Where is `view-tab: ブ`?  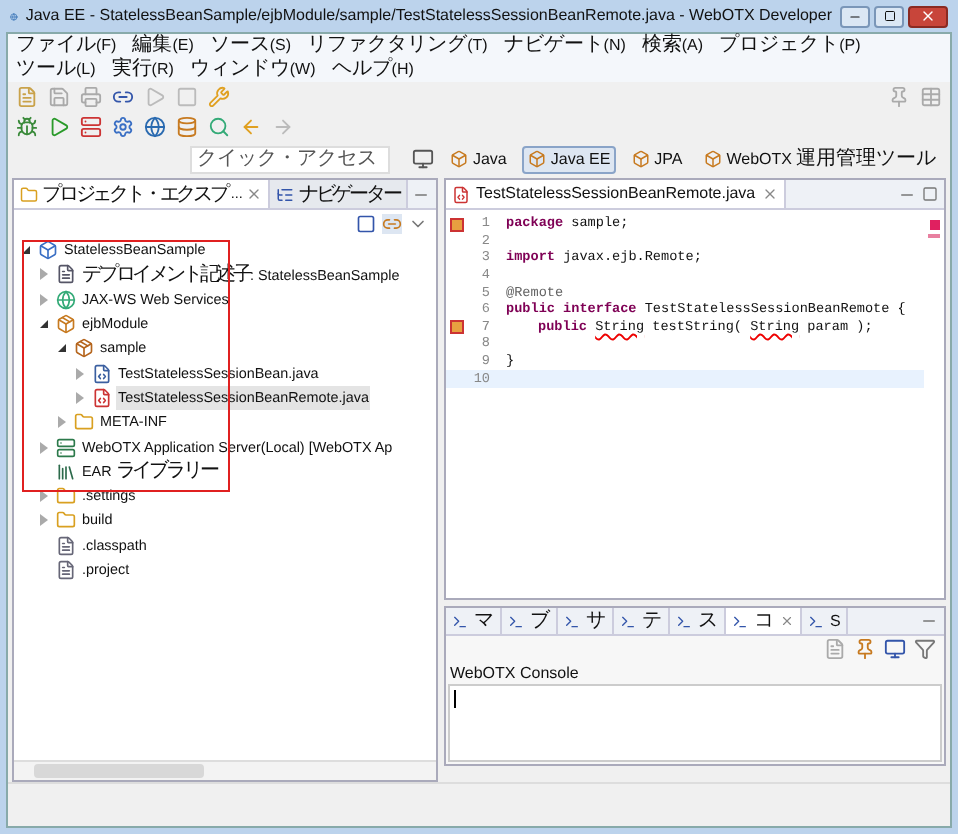
view-tab: ブ is located at coordinates (530, 621).